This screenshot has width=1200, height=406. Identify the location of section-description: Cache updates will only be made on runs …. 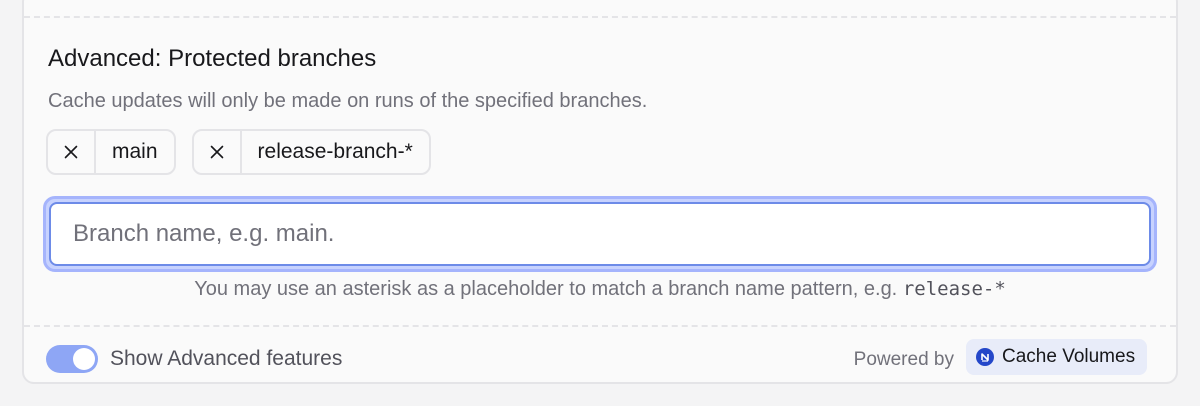
(348, 101).